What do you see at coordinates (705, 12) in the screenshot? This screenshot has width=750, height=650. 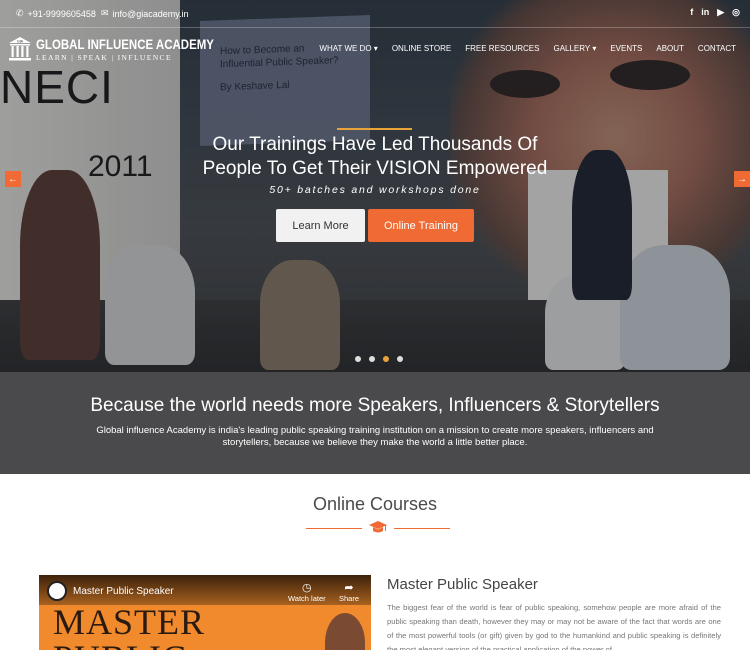 I see `linkedin-icon: in` at bounding box center [705, 12].